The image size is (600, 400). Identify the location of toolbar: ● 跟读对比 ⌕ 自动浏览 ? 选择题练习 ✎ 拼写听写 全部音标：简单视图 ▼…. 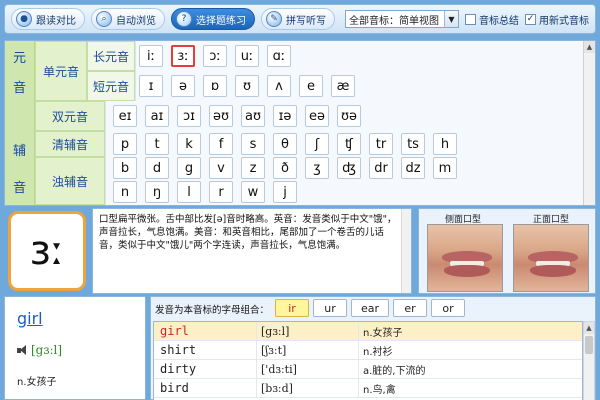
(300, 19).